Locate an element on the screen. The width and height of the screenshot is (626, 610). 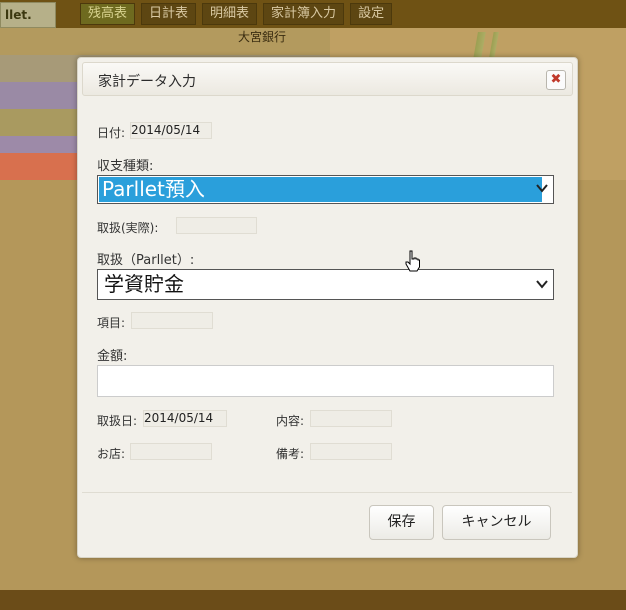
handling-date-label: 取扱日: is located at coordinates (117, 421).